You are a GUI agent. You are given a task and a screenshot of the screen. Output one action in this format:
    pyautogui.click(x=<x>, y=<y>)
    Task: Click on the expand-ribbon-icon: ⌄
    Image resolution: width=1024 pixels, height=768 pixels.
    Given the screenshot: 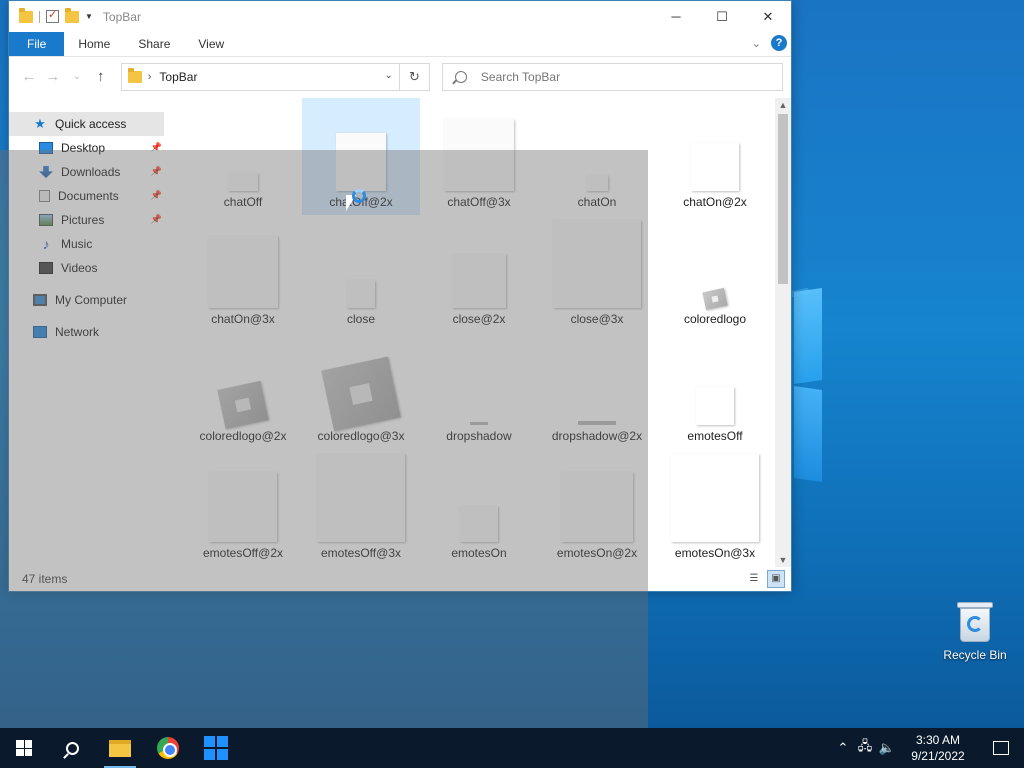 What is the action you would take?
    pyautogui.click(x=756, y=43)
    